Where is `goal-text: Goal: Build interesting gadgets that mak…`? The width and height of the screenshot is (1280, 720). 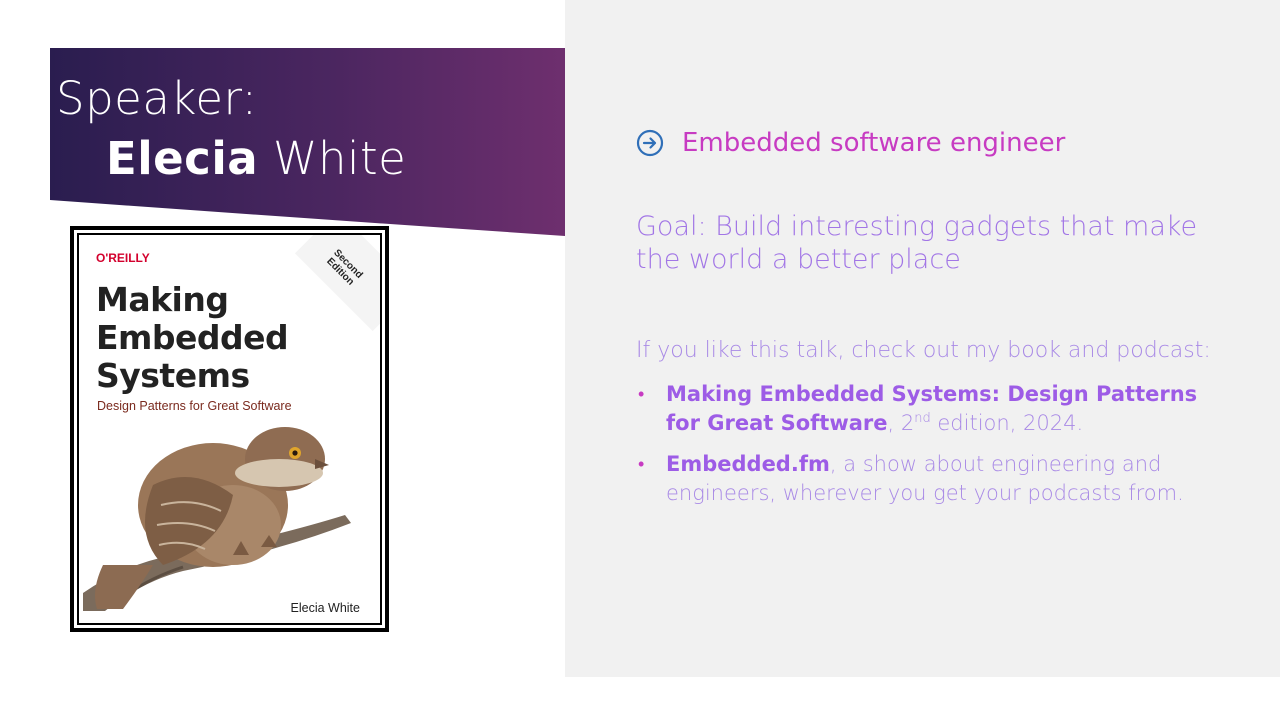
goal-text: Goal: Build interesting gadgets that mak… is located at coordinates (917, 243).